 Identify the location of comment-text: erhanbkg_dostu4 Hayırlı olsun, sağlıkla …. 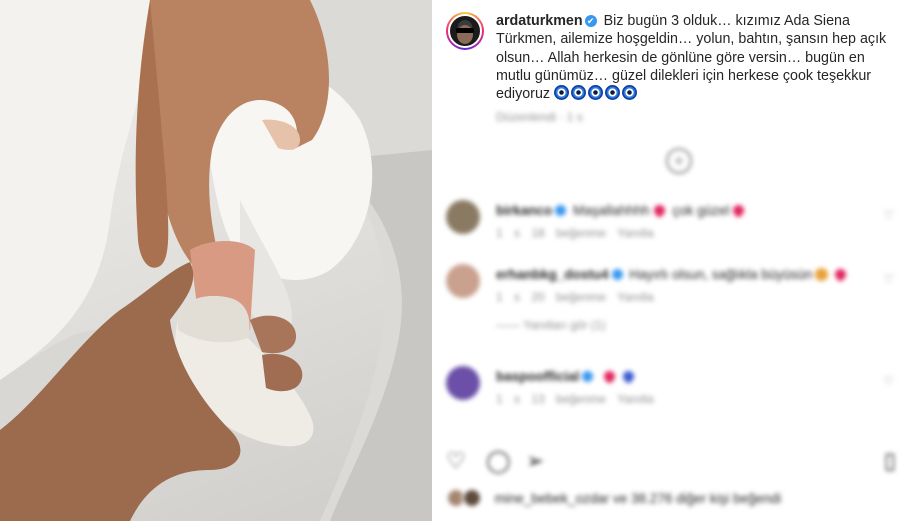
(676, 275).